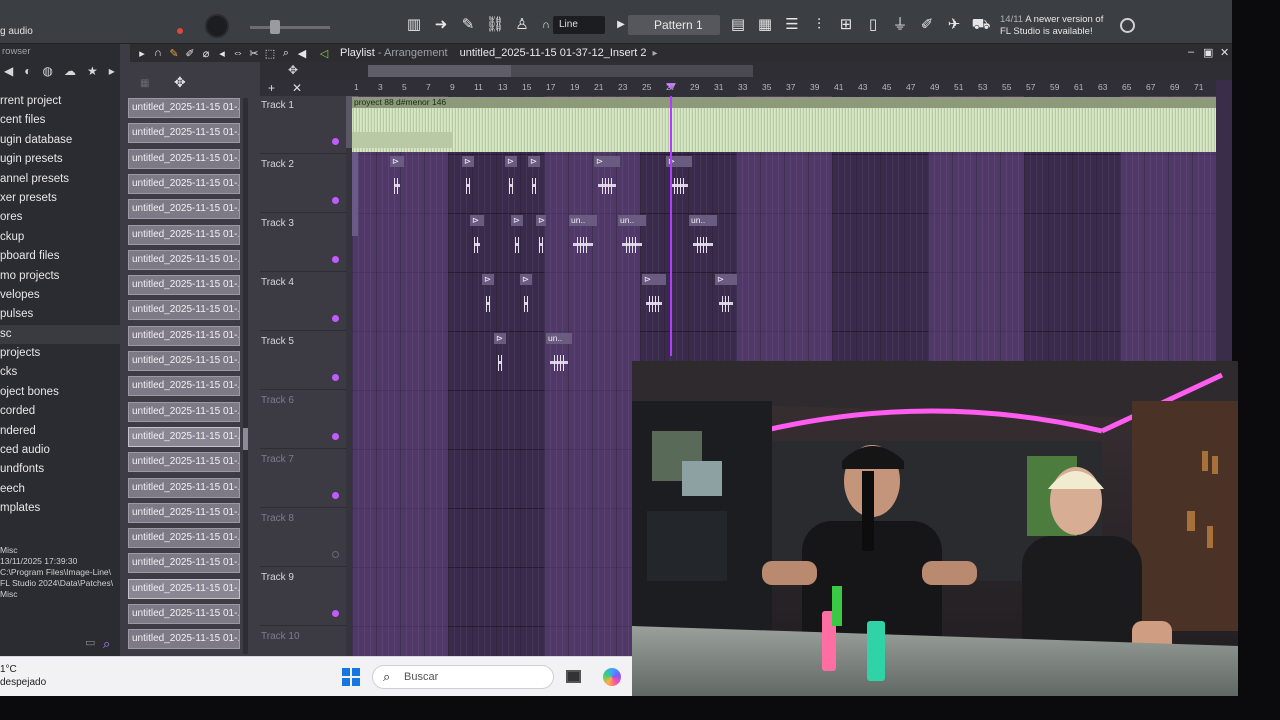  Describe the element at coordinates (612, 677) in the screenshot. I see `copilot-icon` at that location.